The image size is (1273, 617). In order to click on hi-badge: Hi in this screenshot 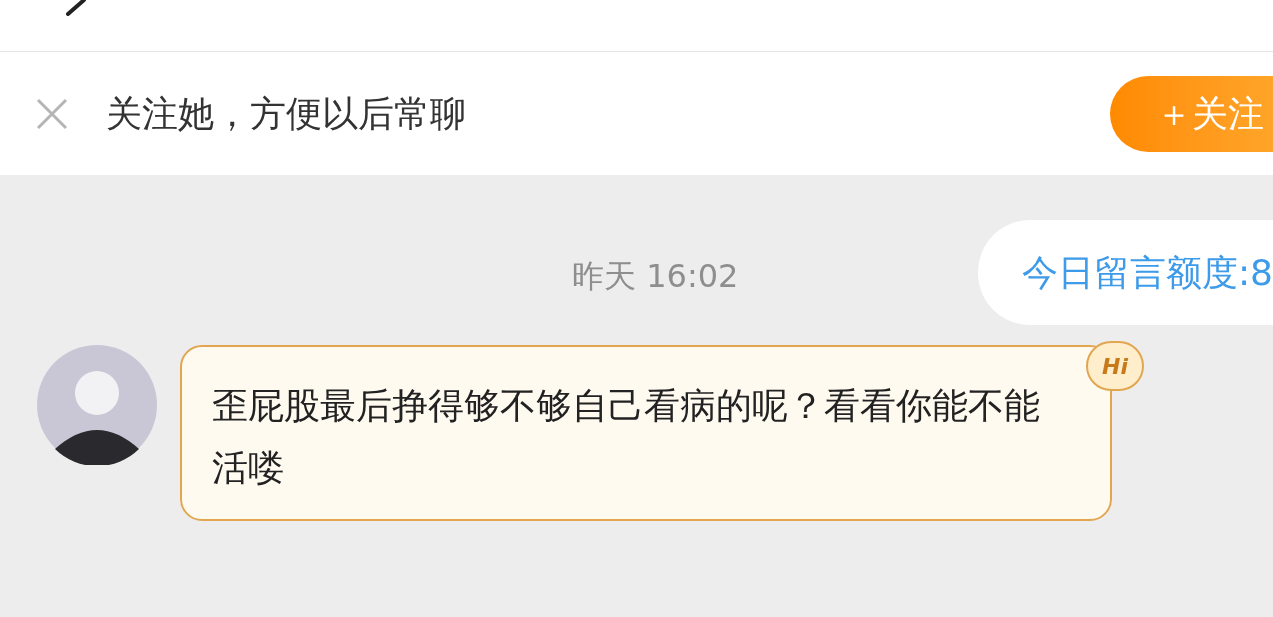, I will do `click(1115, 366)`.